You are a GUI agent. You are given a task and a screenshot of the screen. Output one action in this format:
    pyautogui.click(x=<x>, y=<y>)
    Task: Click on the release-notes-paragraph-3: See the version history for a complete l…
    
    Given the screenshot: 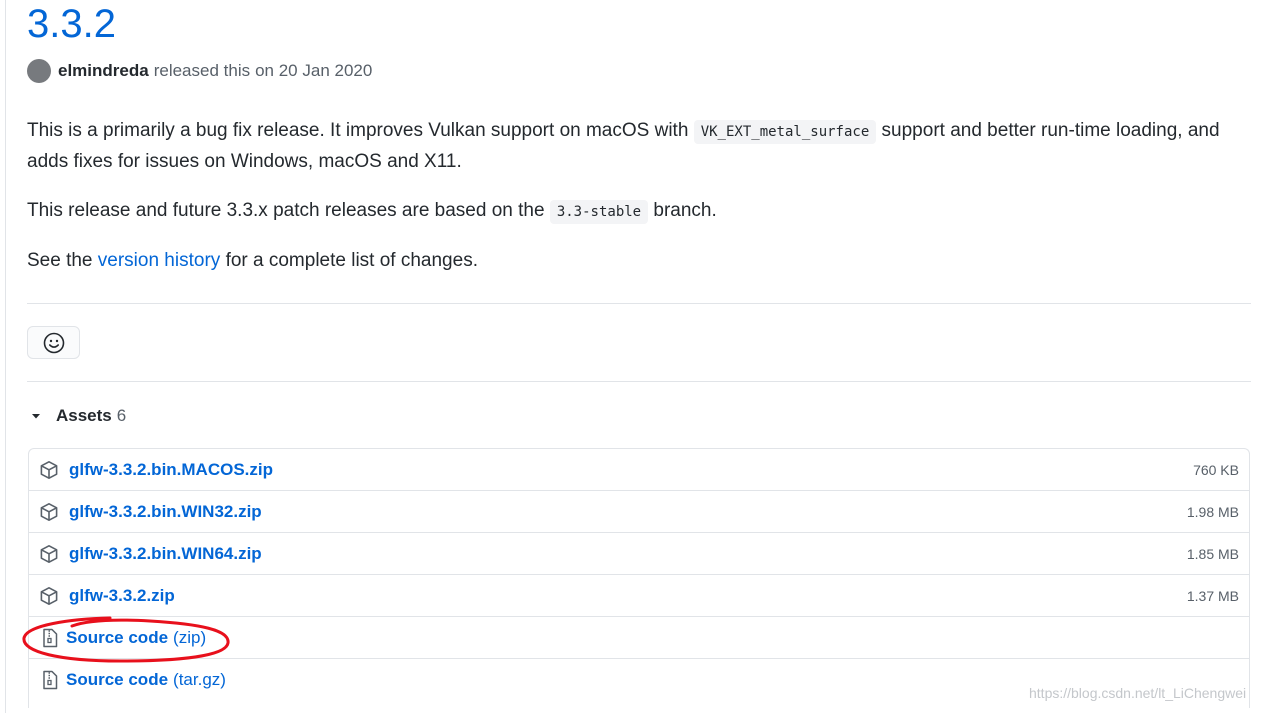 What is the action you would take?
    pyautogui.click(x=627, y=260)
    